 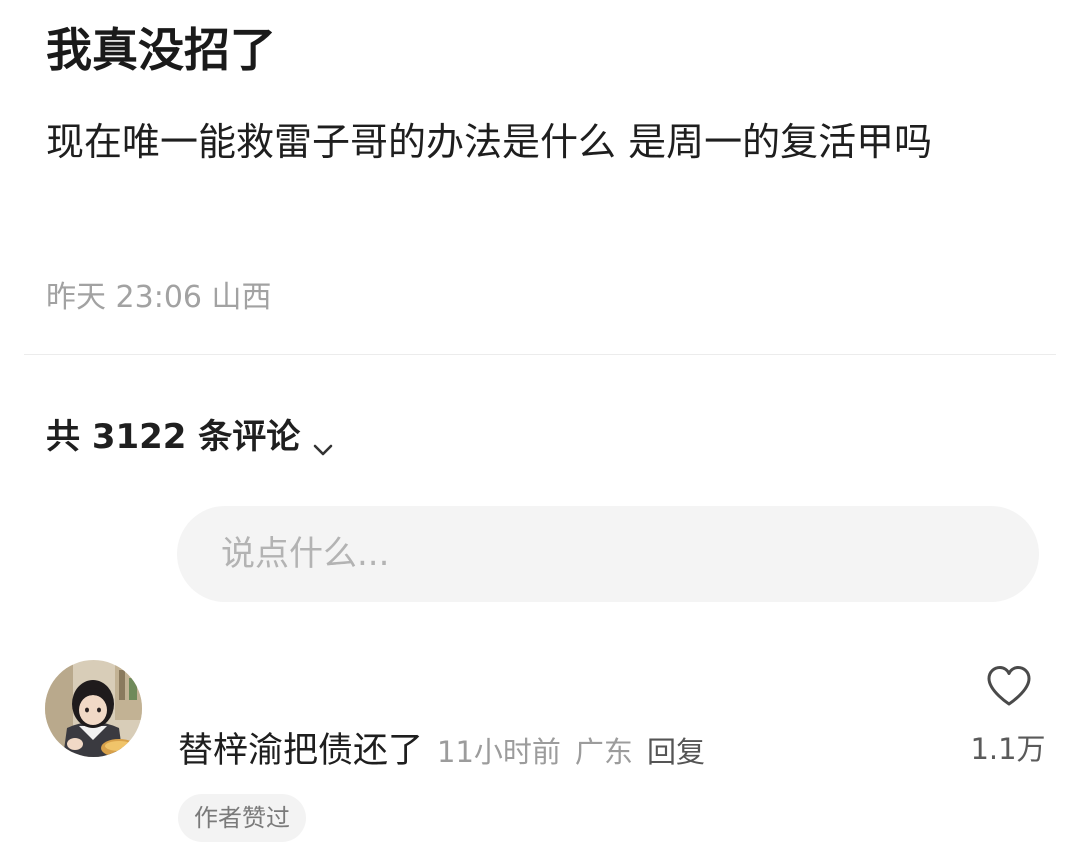 What do you see at coordinates (242, 818) in the screenshot?
I see `author-liked-badge: 作者赞过` at bounding box center [242, 818].